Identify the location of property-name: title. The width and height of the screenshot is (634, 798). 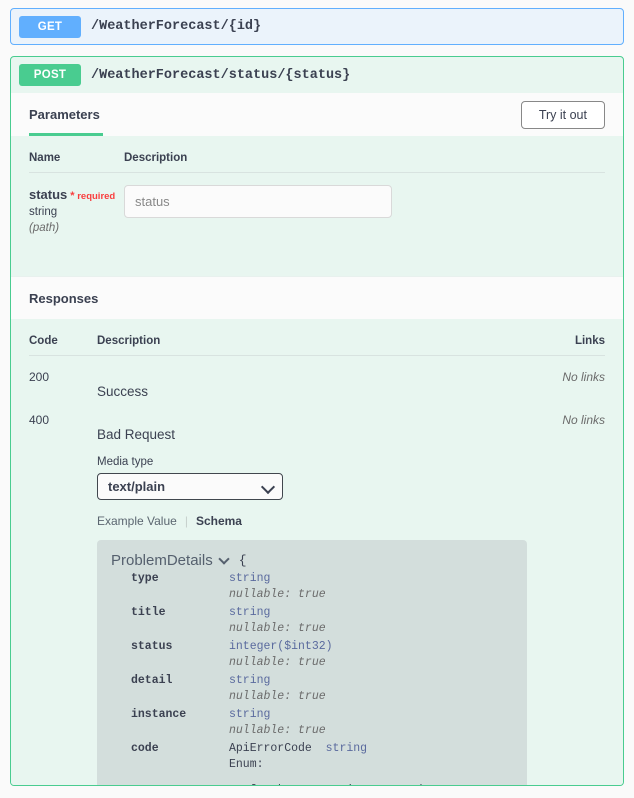
(148, 612).